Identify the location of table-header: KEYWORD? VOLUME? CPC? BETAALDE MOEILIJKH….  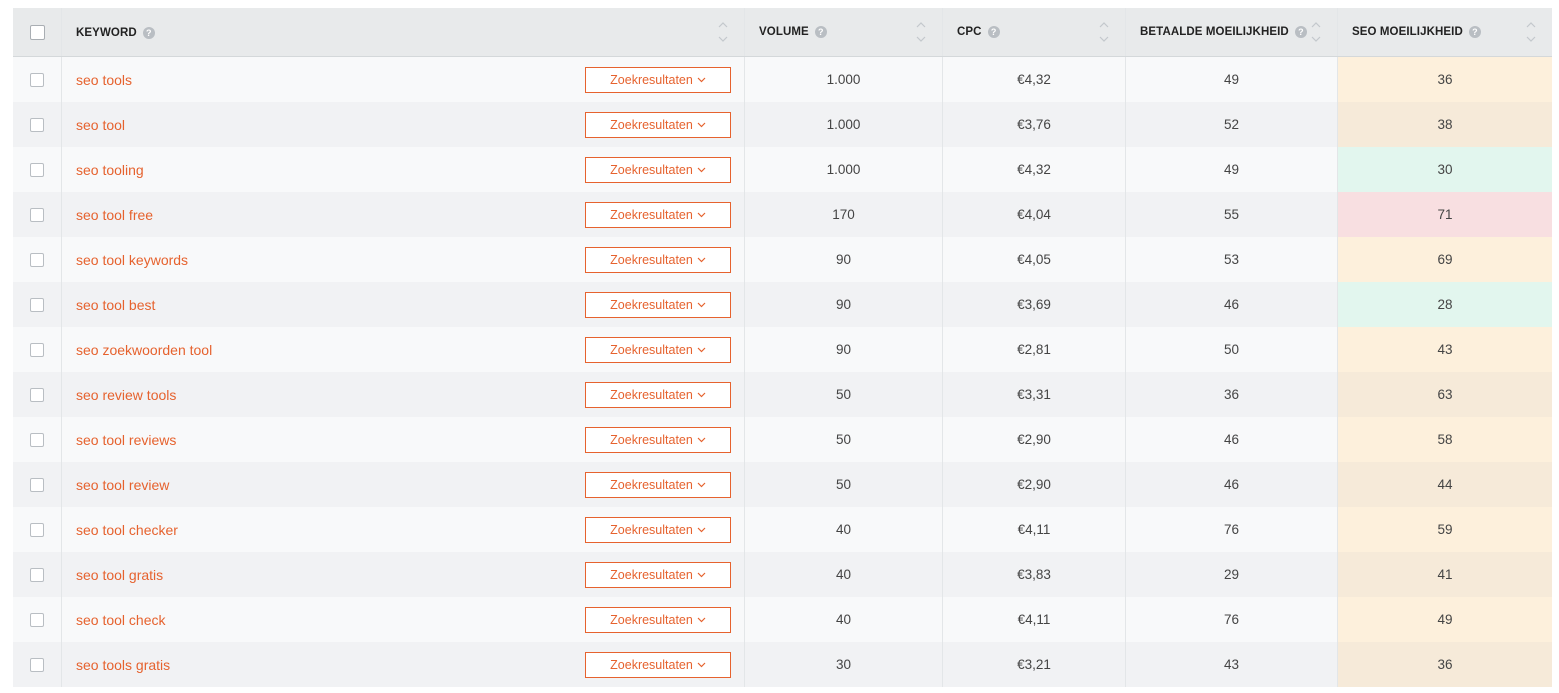
(782, 32).